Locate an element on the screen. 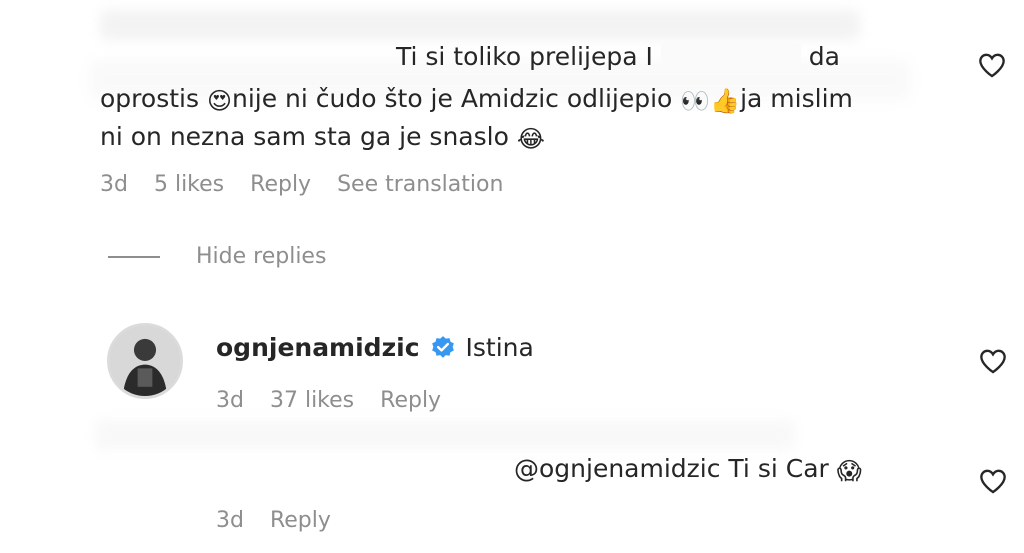 The width and height of the screenshot is (1024, 553). see-translation-button: See translation is located at coordinates (420, 184).